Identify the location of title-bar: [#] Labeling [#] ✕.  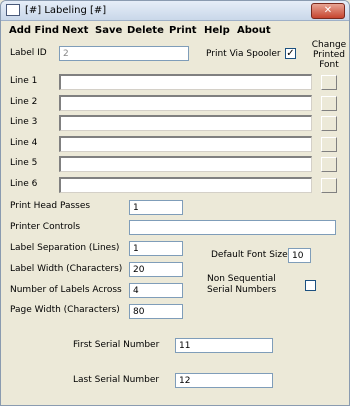
(175, 11).